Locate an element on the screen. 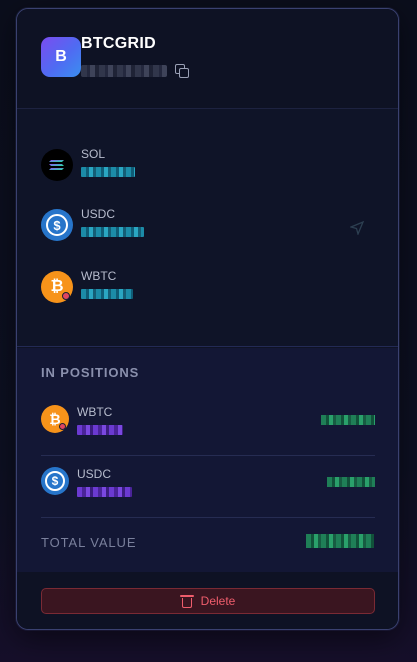  wallet-address-redacted is located at coordinates (124, 71).